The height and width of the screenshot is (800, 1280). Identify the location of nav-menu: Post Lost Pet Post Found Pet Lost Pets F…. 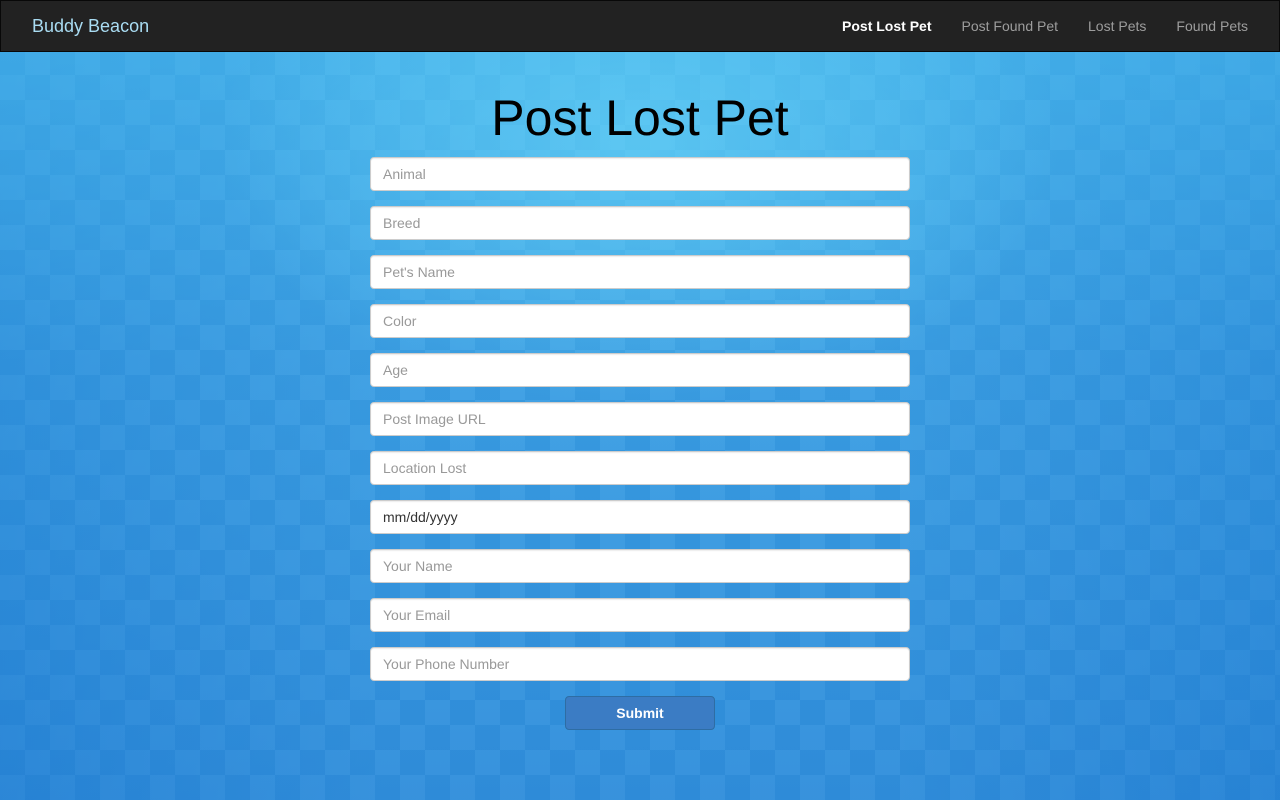
(1045, 26).